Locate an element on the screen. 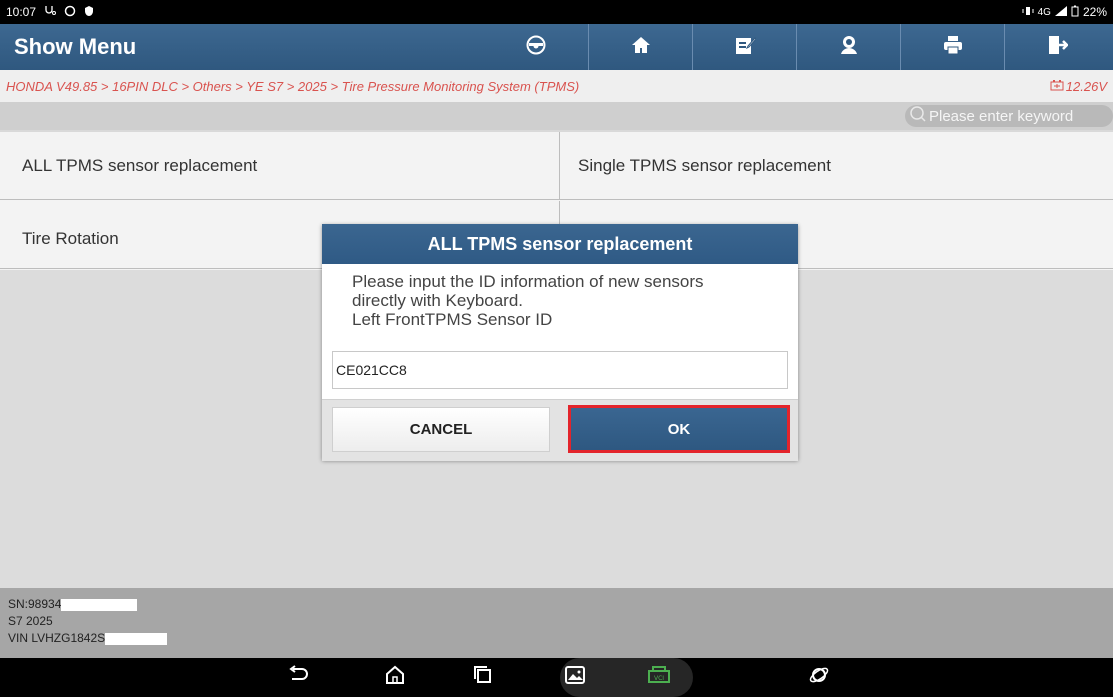 This screenshot has width=1113, height=697. battery-level: 22% is located at coordinates (1094, 12).